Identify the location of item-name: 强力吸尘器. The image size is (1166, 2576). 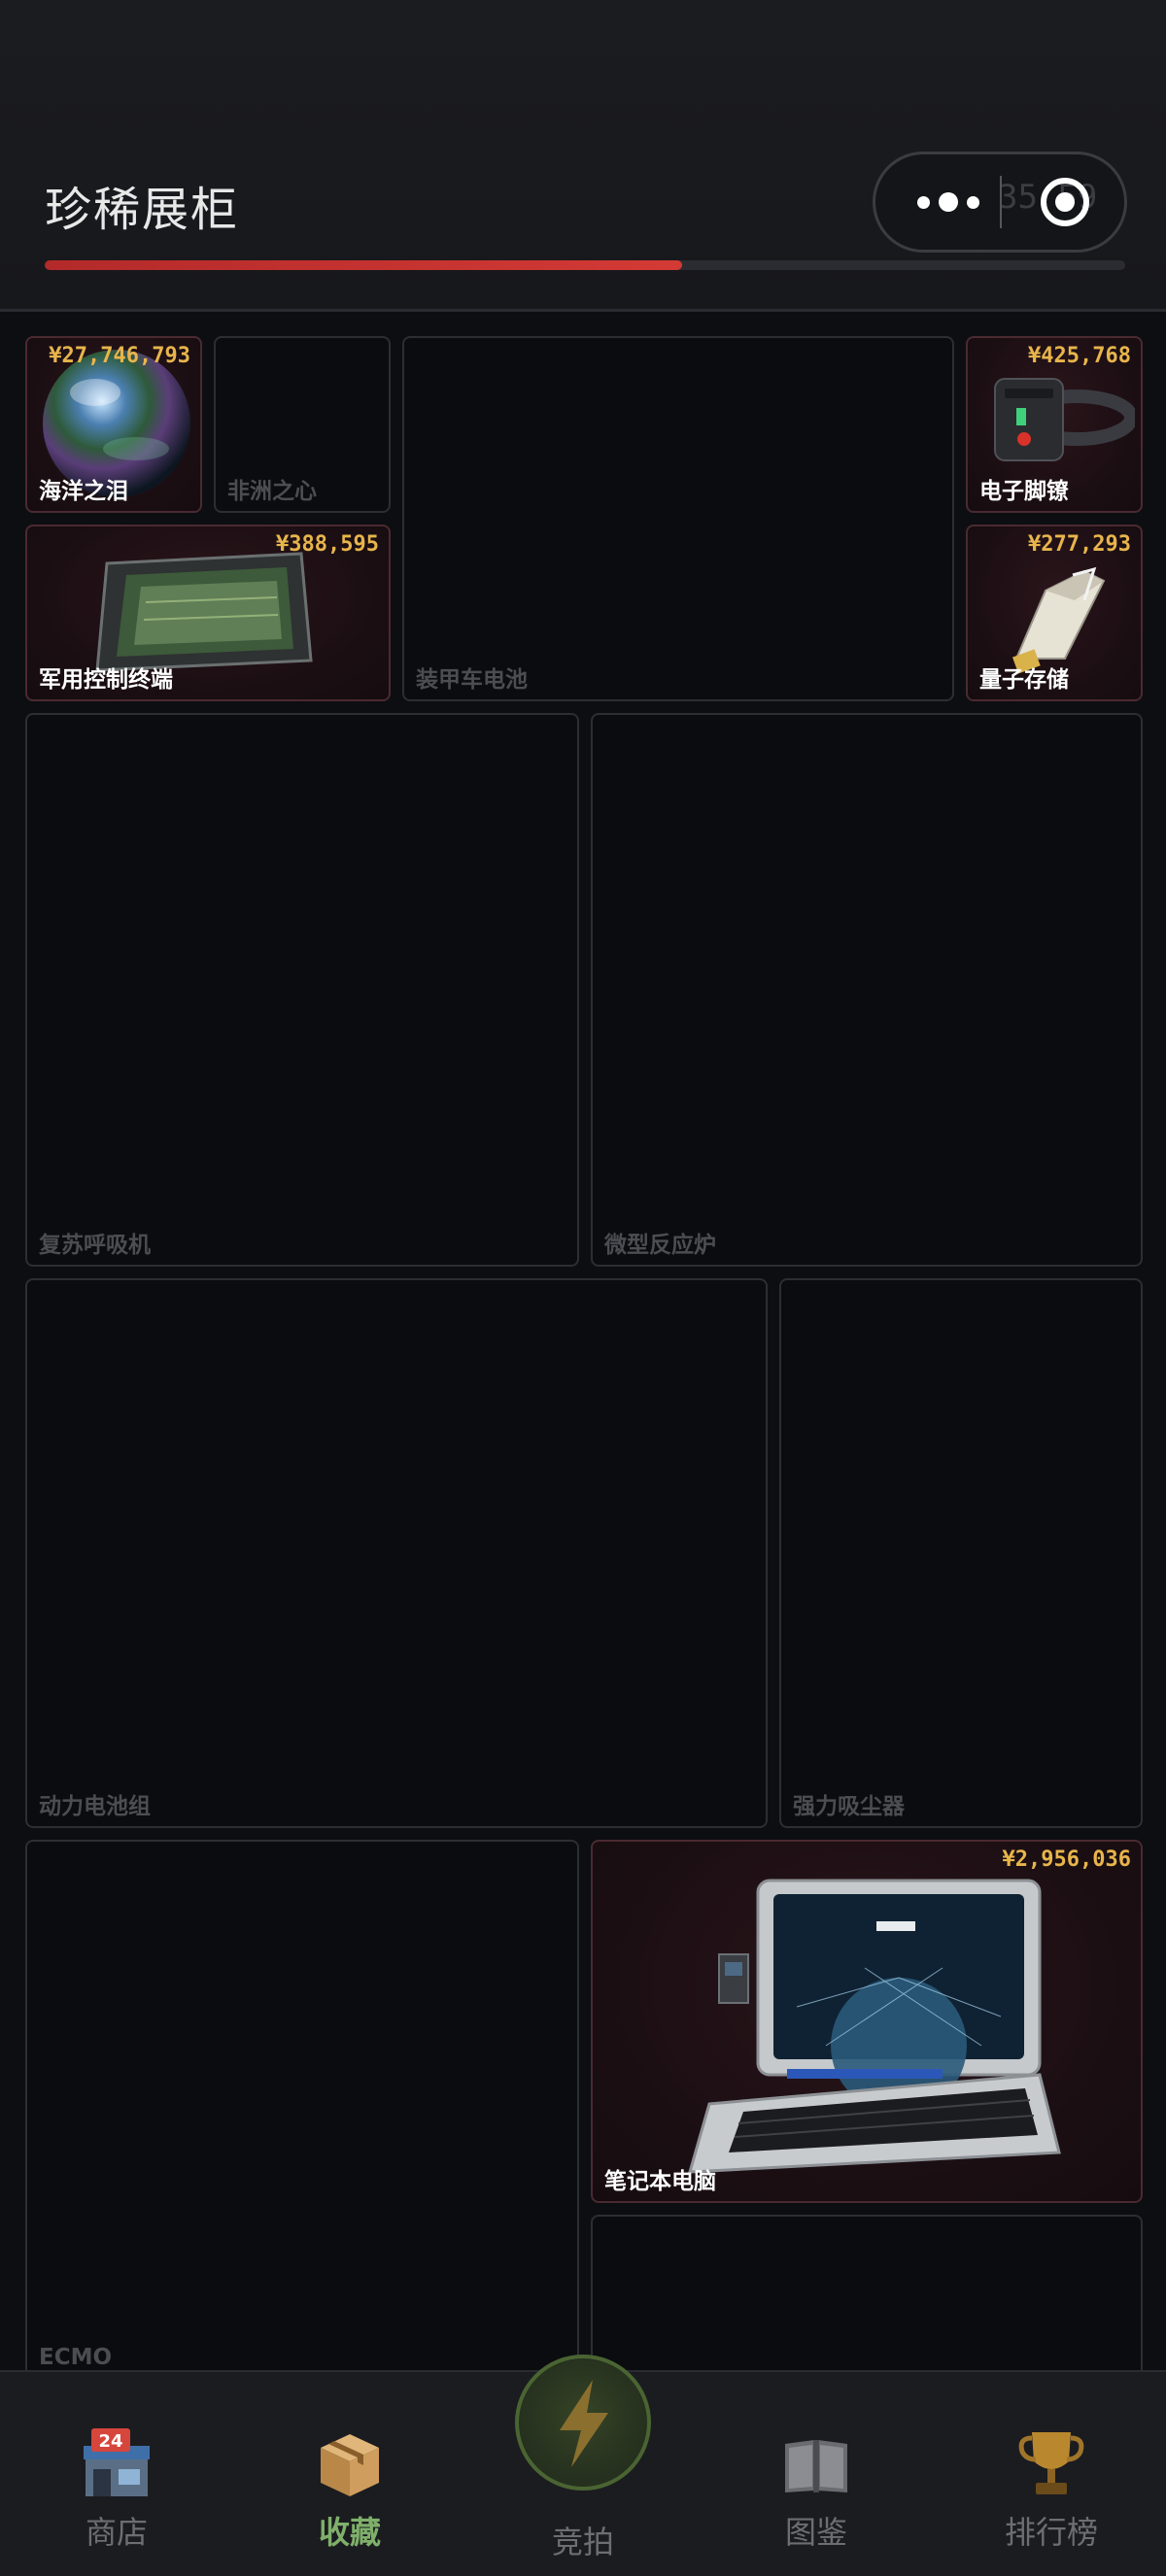
(849, 1806).